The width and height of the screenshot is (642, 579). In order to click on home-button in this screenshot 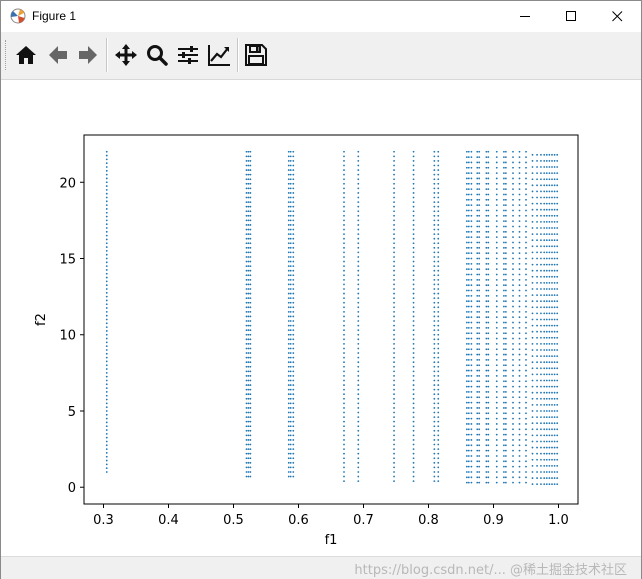, I will do `click(26, 55)`.